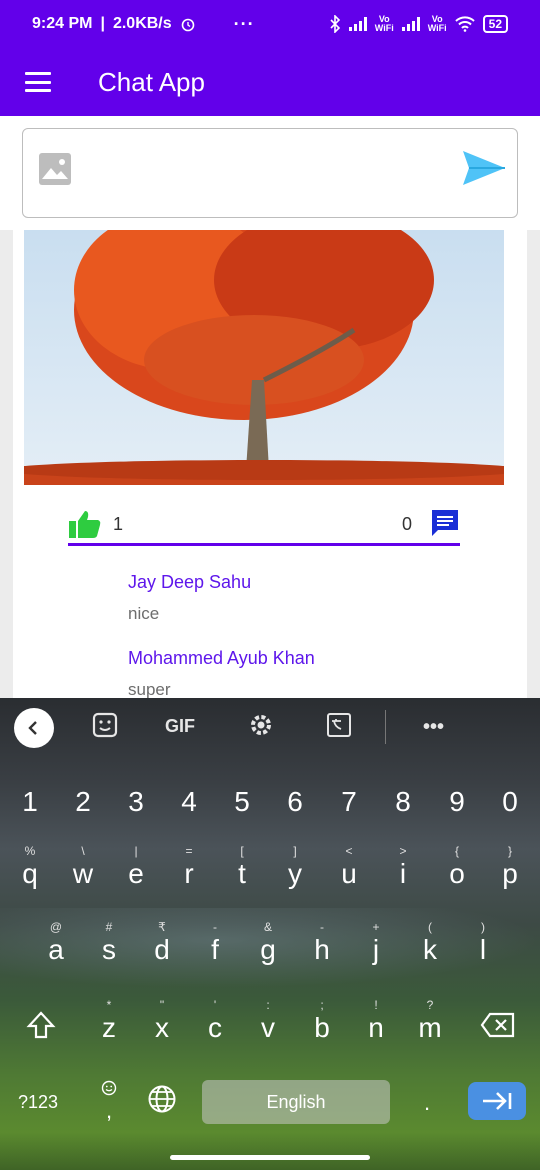 The width and height of the screenshot is (540, 1170). Describe the element at coordinates (38, 82) in the screenshot. I see `menu-icon` at that location.